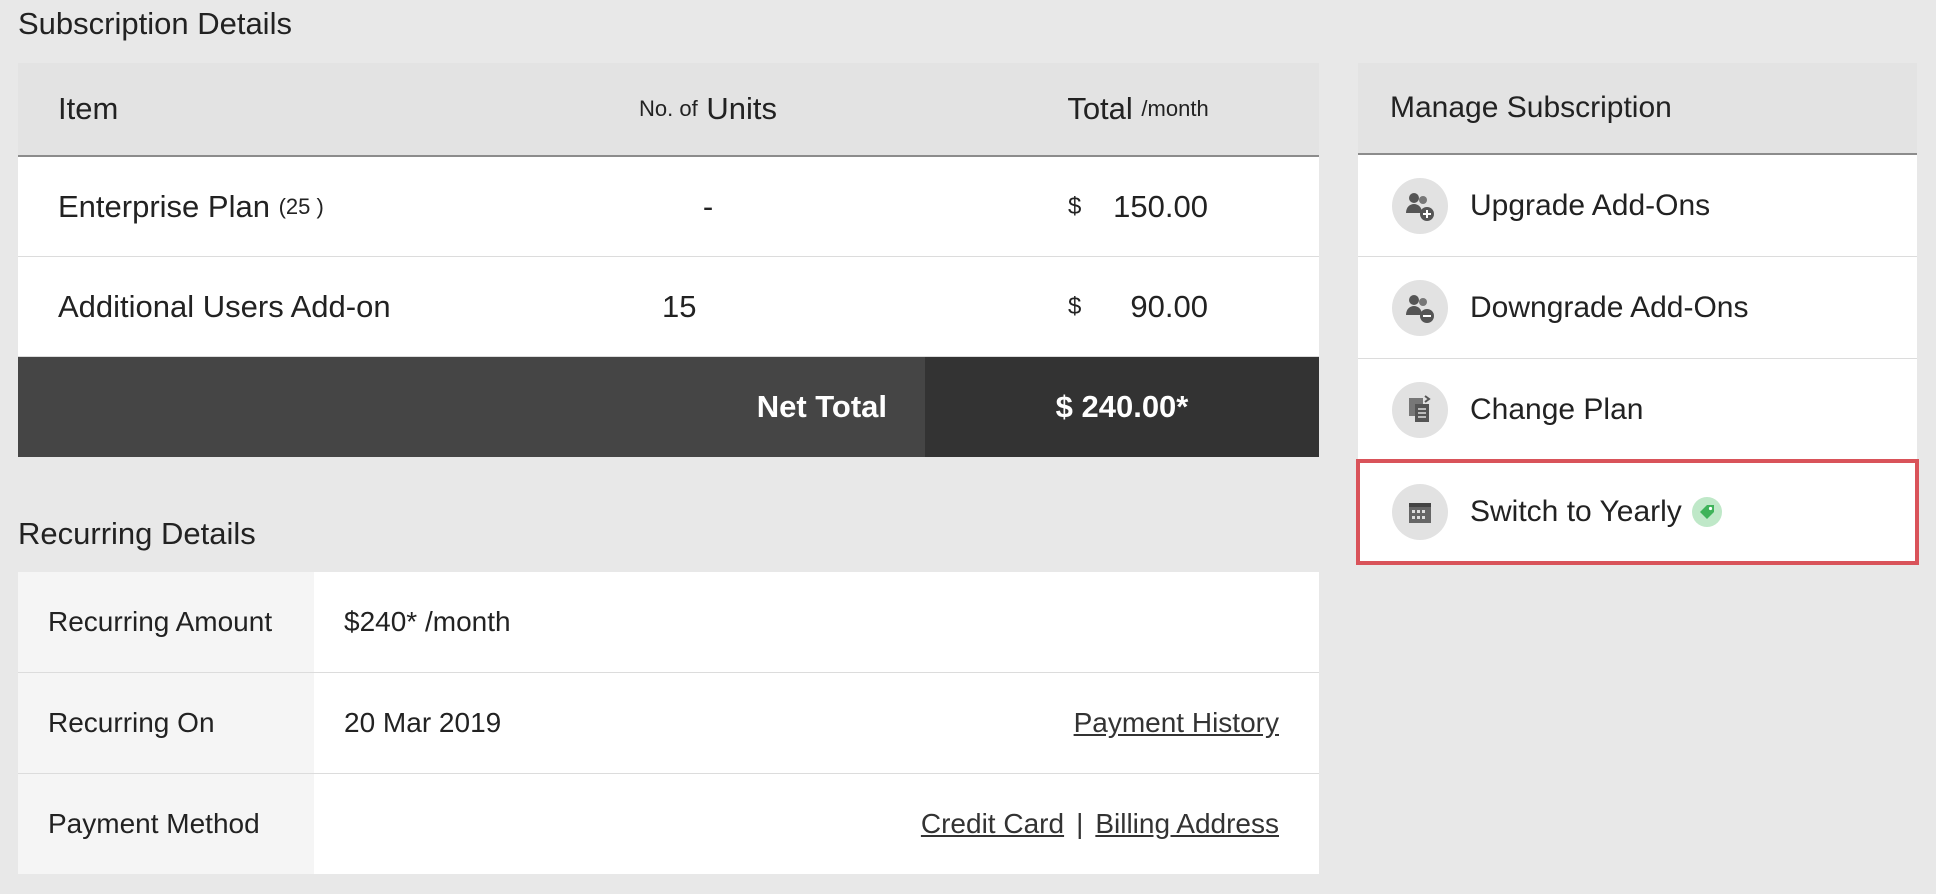 This screenshot has width=1936, height=894. I want to click on row-item-name: Additional Users Add-on, so click(224, 306).